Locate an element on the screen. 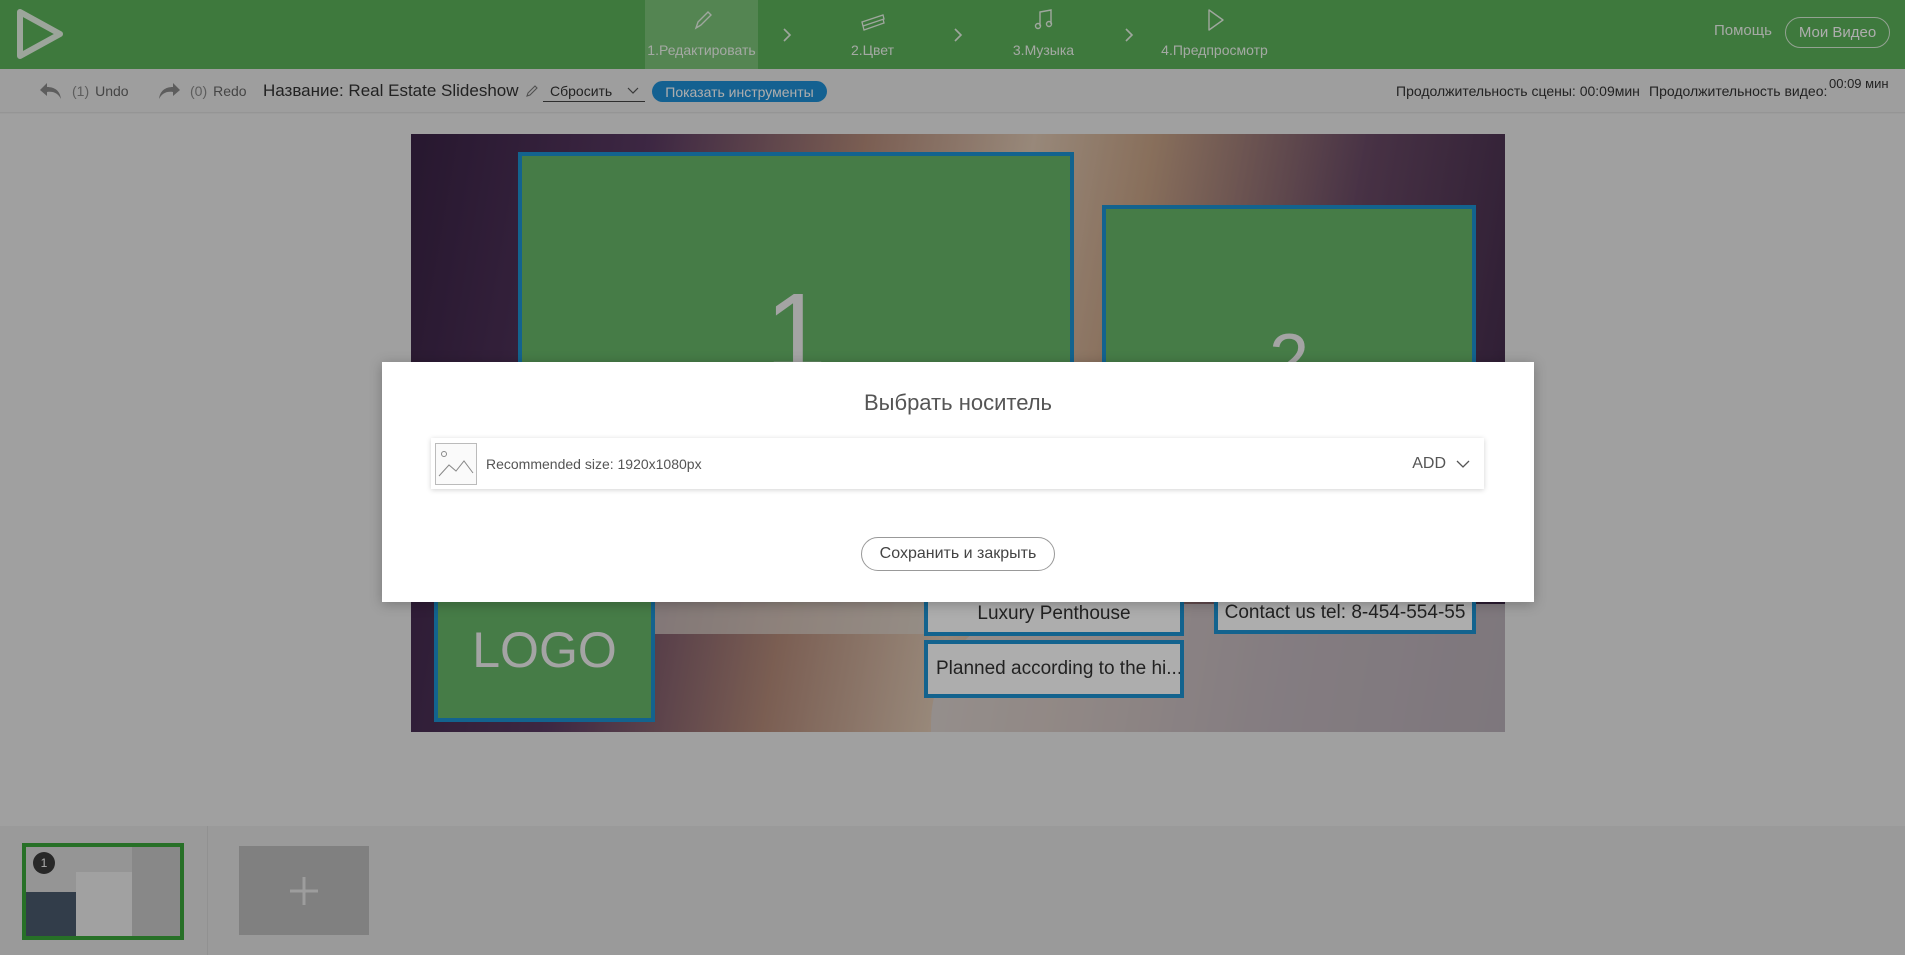  add-media-label: ADD is located at coordinates (1429, 463).